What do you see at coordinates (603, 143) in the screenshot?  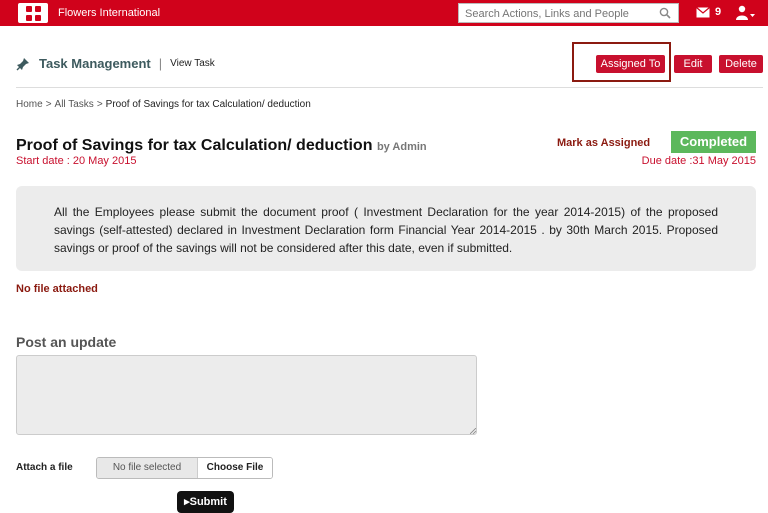 I see `mark-as-assigned-link: Mark as Assigned` at bounding box center [603, 143].